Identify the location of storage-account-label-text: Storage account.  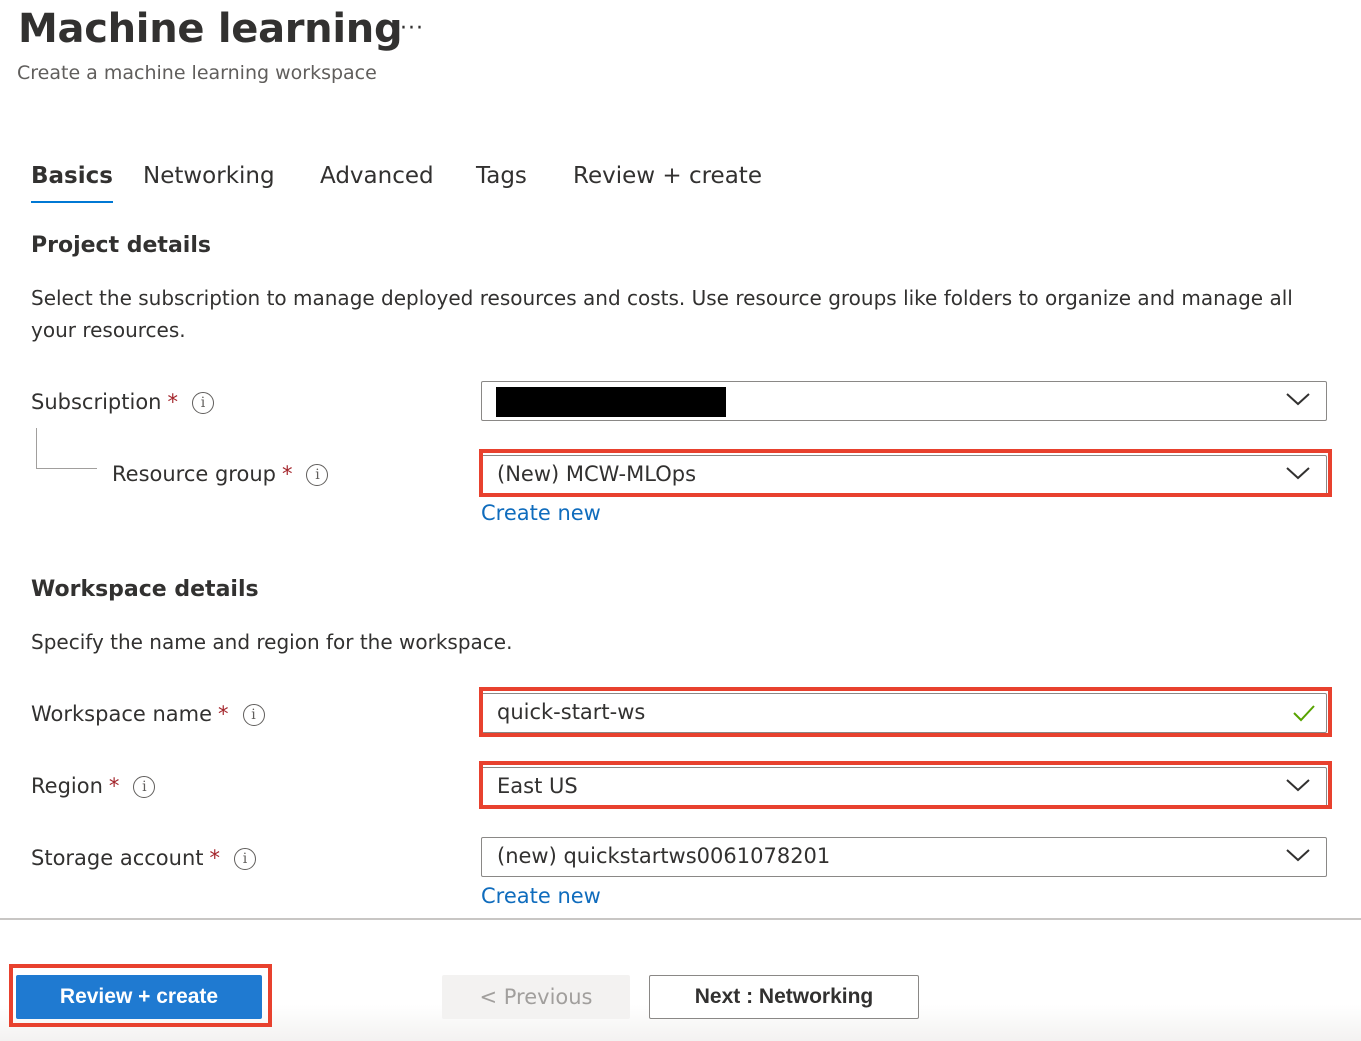
(117, 858).